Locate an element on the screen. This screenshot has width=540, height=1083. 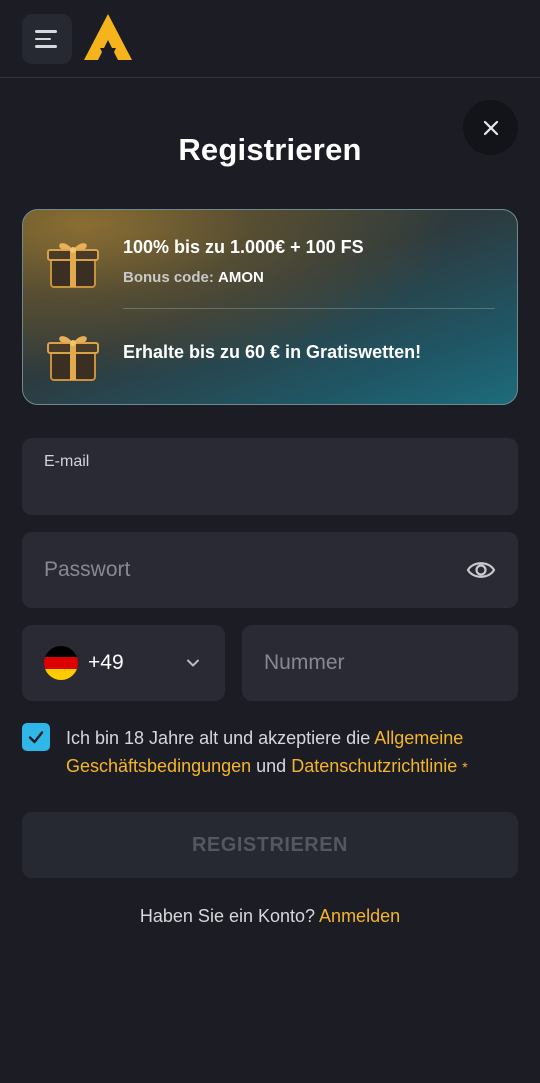
checkmark-icon is located at coordinates (36, 737).